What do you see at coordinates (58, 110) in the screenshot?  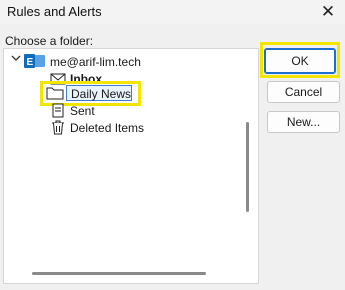 I see `sent-icon` at bounding box center [58, 110].